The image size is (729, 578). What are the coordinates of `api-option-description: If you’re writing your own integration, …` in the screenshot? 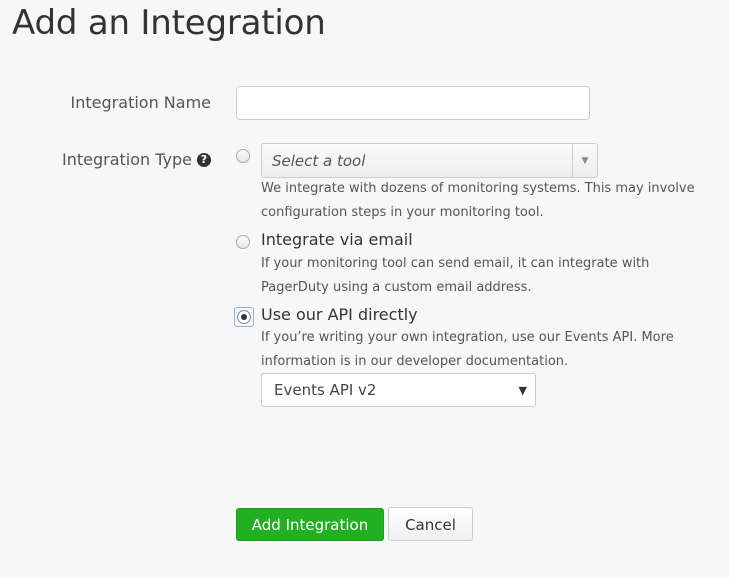 It's located at (481, 350).